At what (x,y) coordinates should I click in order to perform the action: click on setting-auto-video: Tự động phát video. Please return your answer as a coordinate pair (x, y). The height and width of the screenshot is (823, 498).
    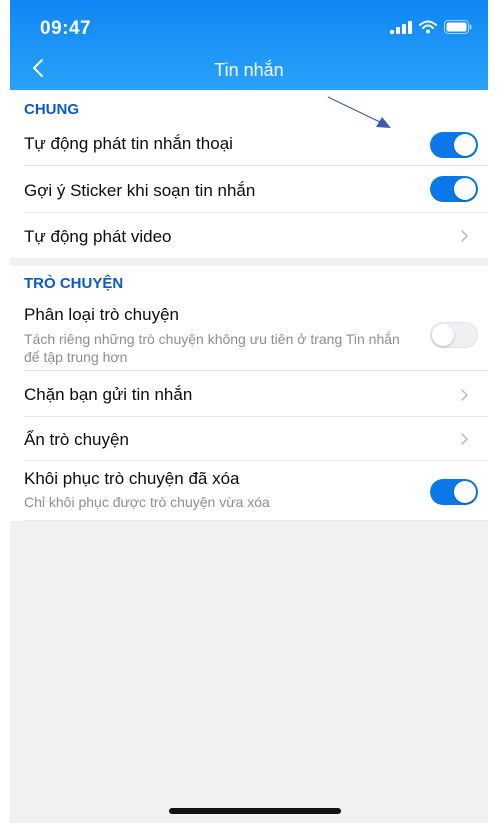
    Looking at the image, I should click on (249, 235).